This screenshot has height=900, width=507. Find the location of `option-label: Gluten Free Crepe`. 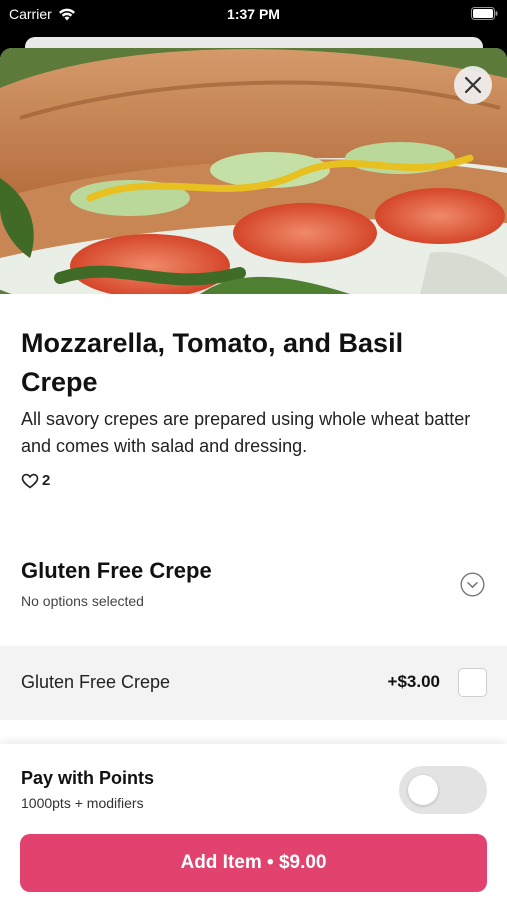

option-label: Gluten Free Crepe is located at coordinates (96, 682).